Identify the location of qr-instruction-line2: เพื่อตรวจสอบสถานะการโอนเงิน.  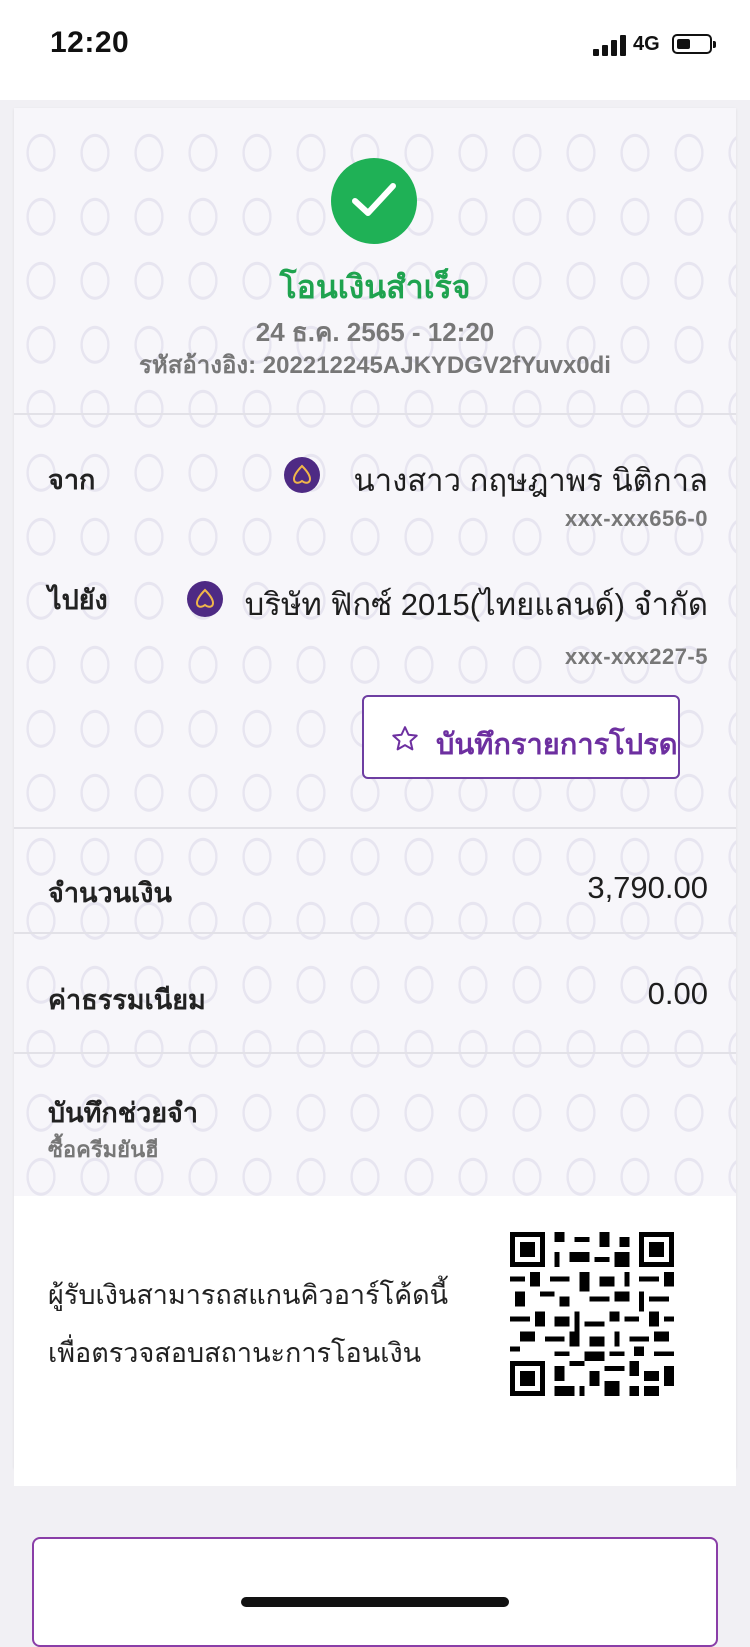
(235, 1353).